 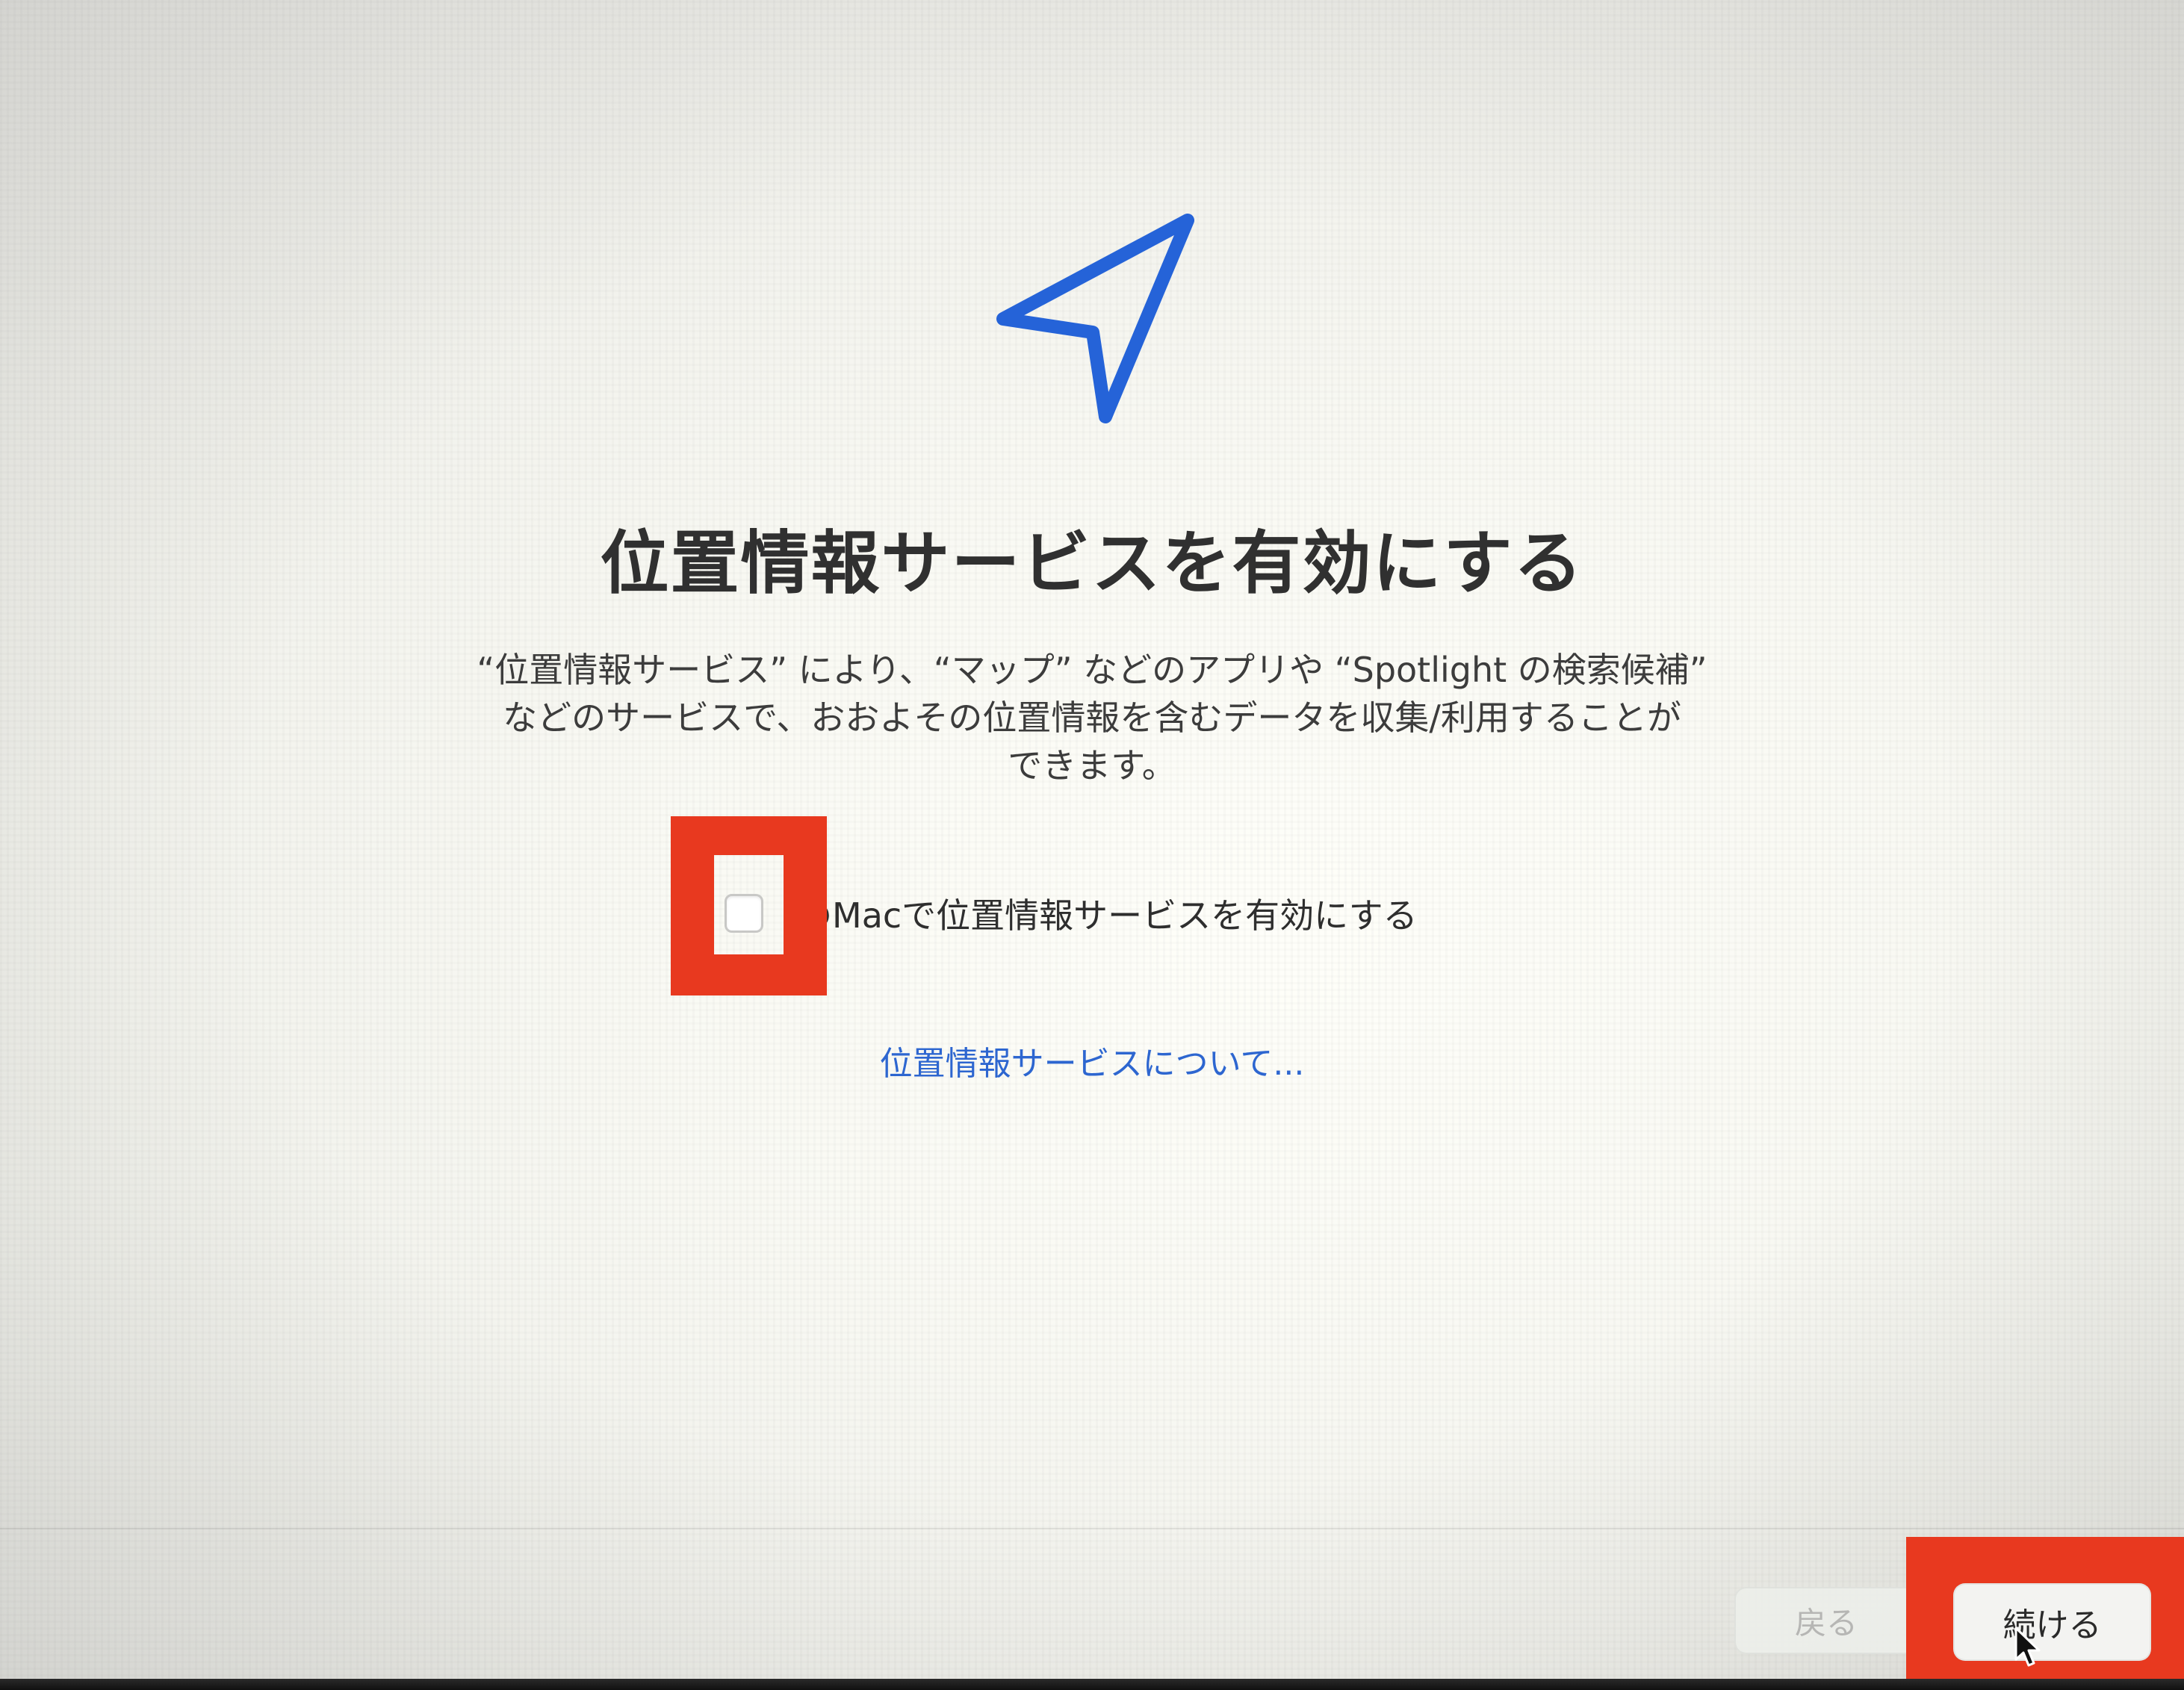 I want to click on description-line: できます。, so click(x=1092, y=765).